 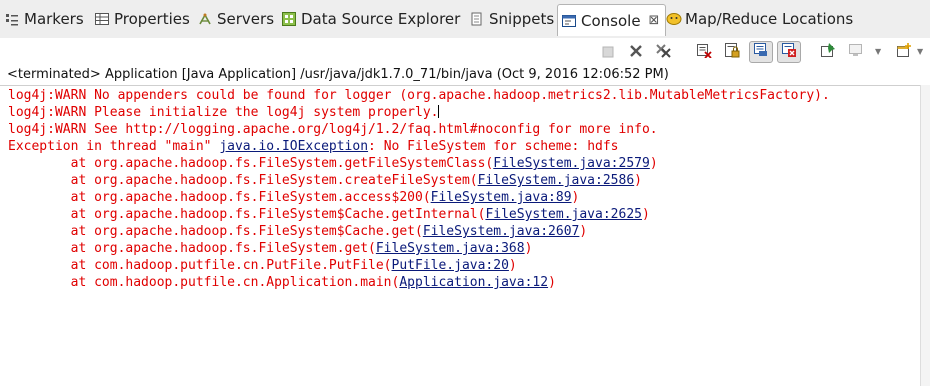 I want to click on pin-console-icon, so click(x=828, y=52).